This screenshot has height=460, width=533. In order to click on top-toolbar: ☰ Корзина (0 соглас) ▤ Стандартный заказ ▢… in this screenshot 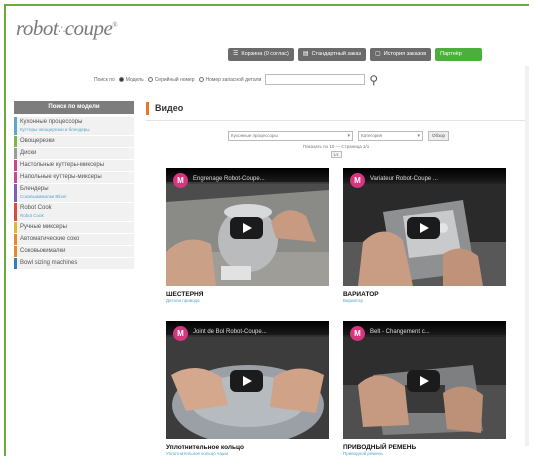, I will do `click(355, 54)`.